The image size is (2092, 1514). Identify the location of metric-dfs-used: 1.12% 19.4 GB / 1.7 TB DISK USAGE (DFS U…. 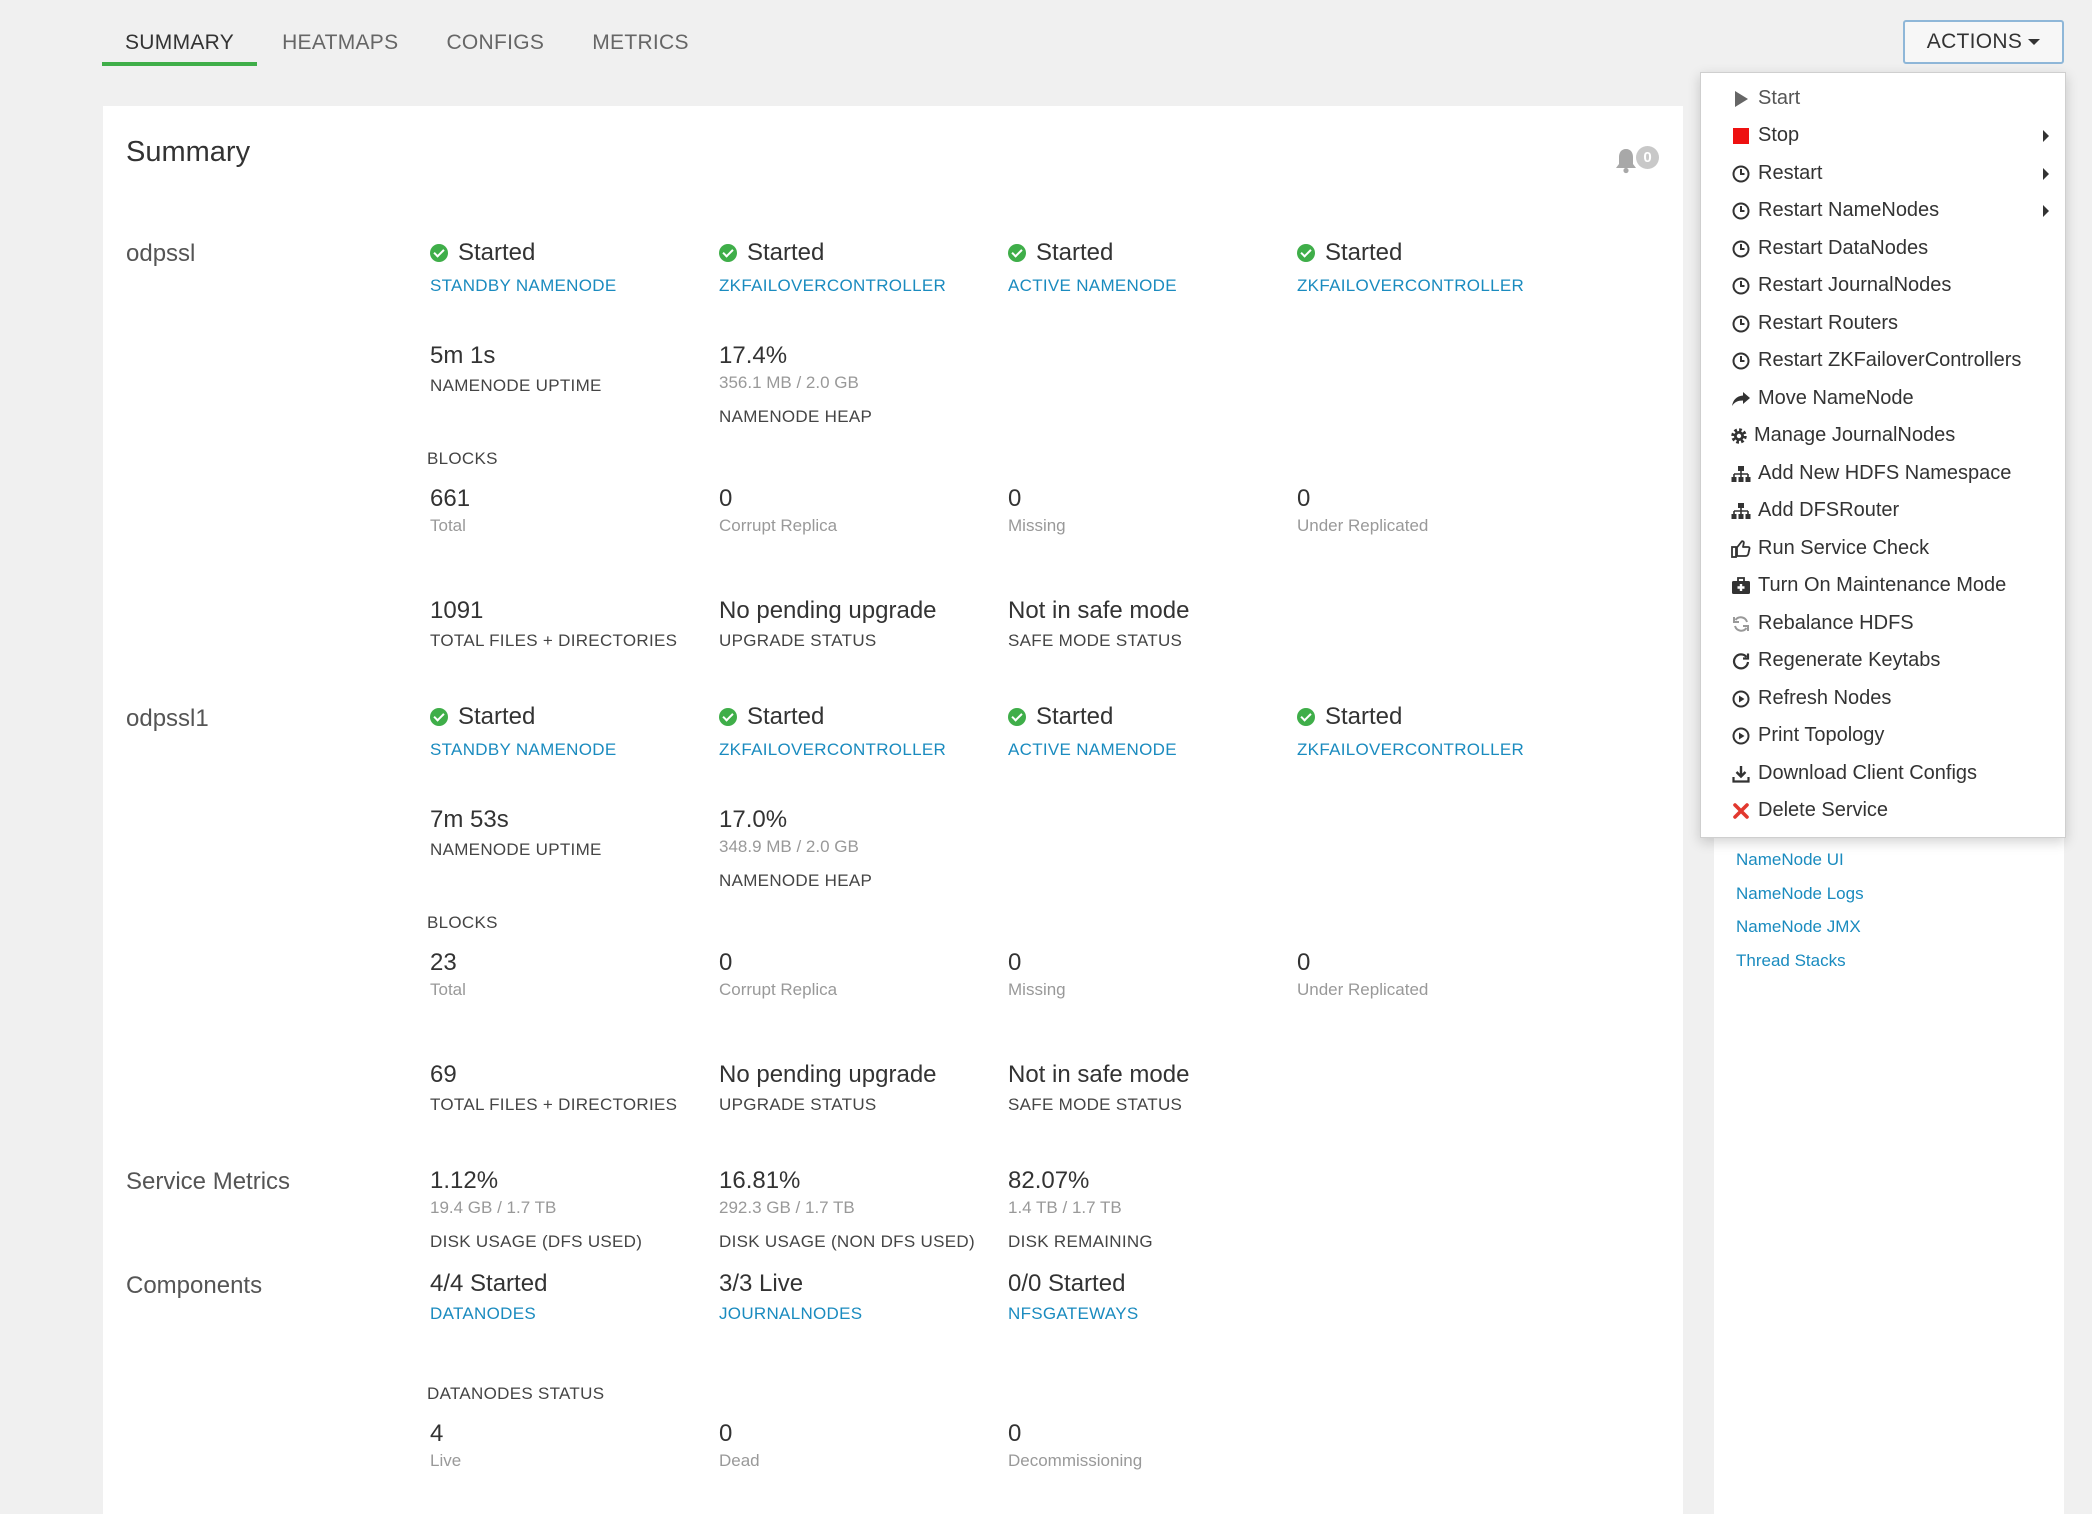
(536, 1209).